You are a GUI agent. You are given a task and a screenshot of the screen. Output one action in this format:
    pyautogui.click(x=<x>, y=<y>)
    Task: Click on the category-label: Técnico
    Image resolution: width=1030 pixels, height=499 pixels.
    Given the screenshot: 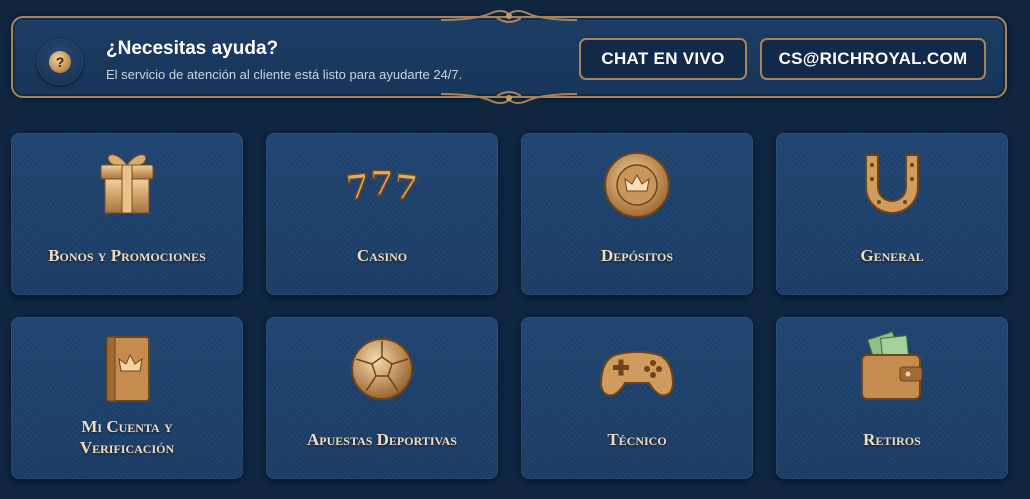 What is the action you would take?
    pyautogui.click(x=637, y=439)
    